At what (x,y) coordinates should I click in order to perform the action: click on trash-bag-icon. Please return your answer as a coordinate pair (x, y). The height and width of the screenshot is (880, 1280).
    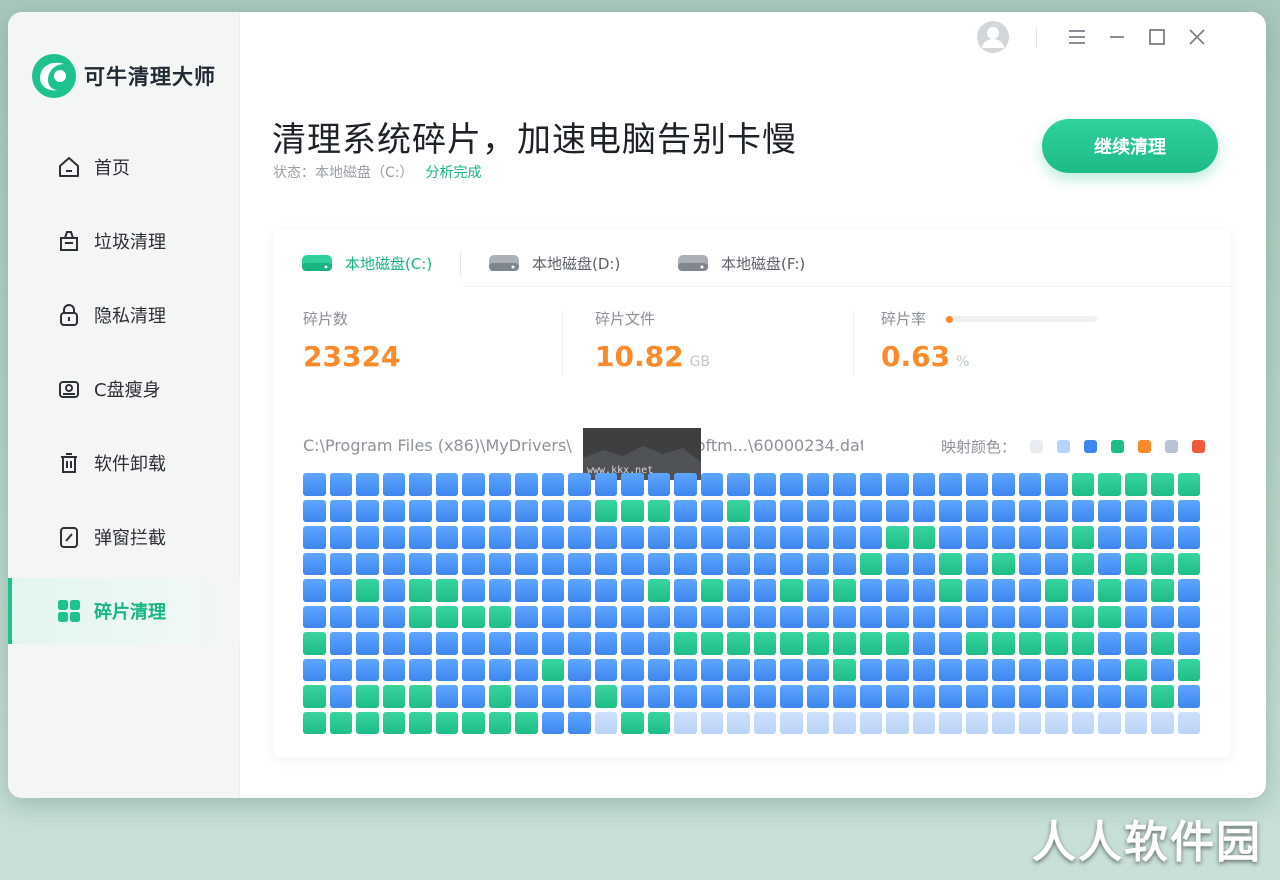
    Looking at the image, I should click on (69, 241).